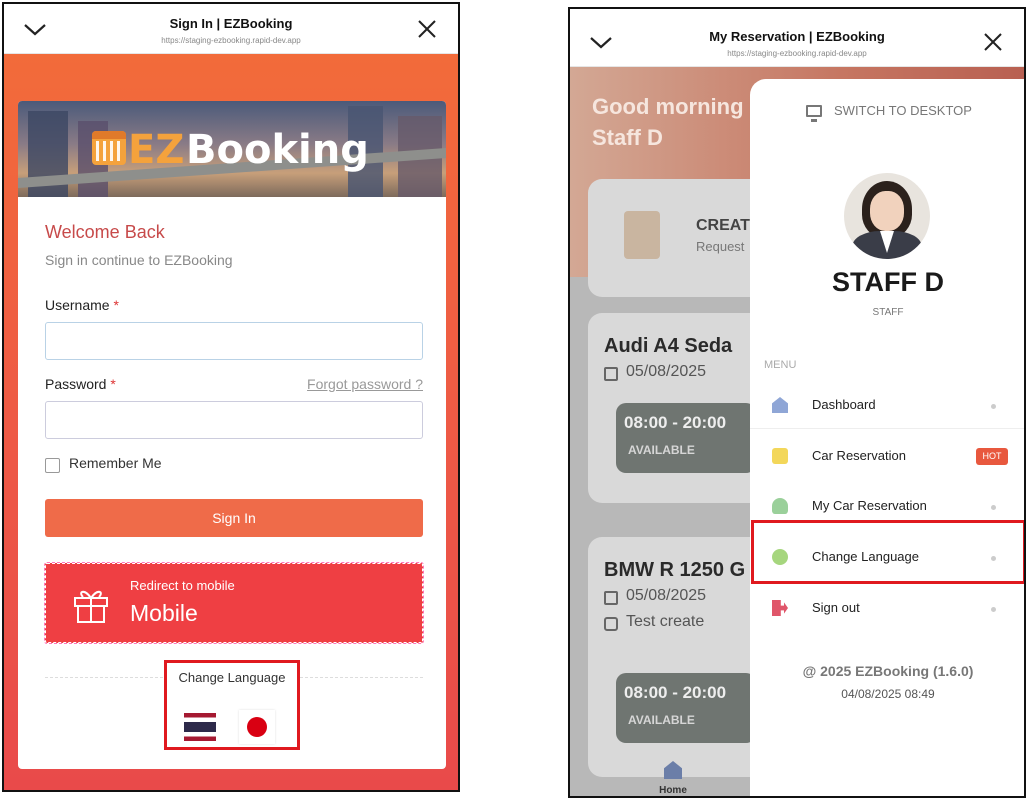  Describe the element at coordinates (234, 341) in the screenshot. I see `username-input` at that location.